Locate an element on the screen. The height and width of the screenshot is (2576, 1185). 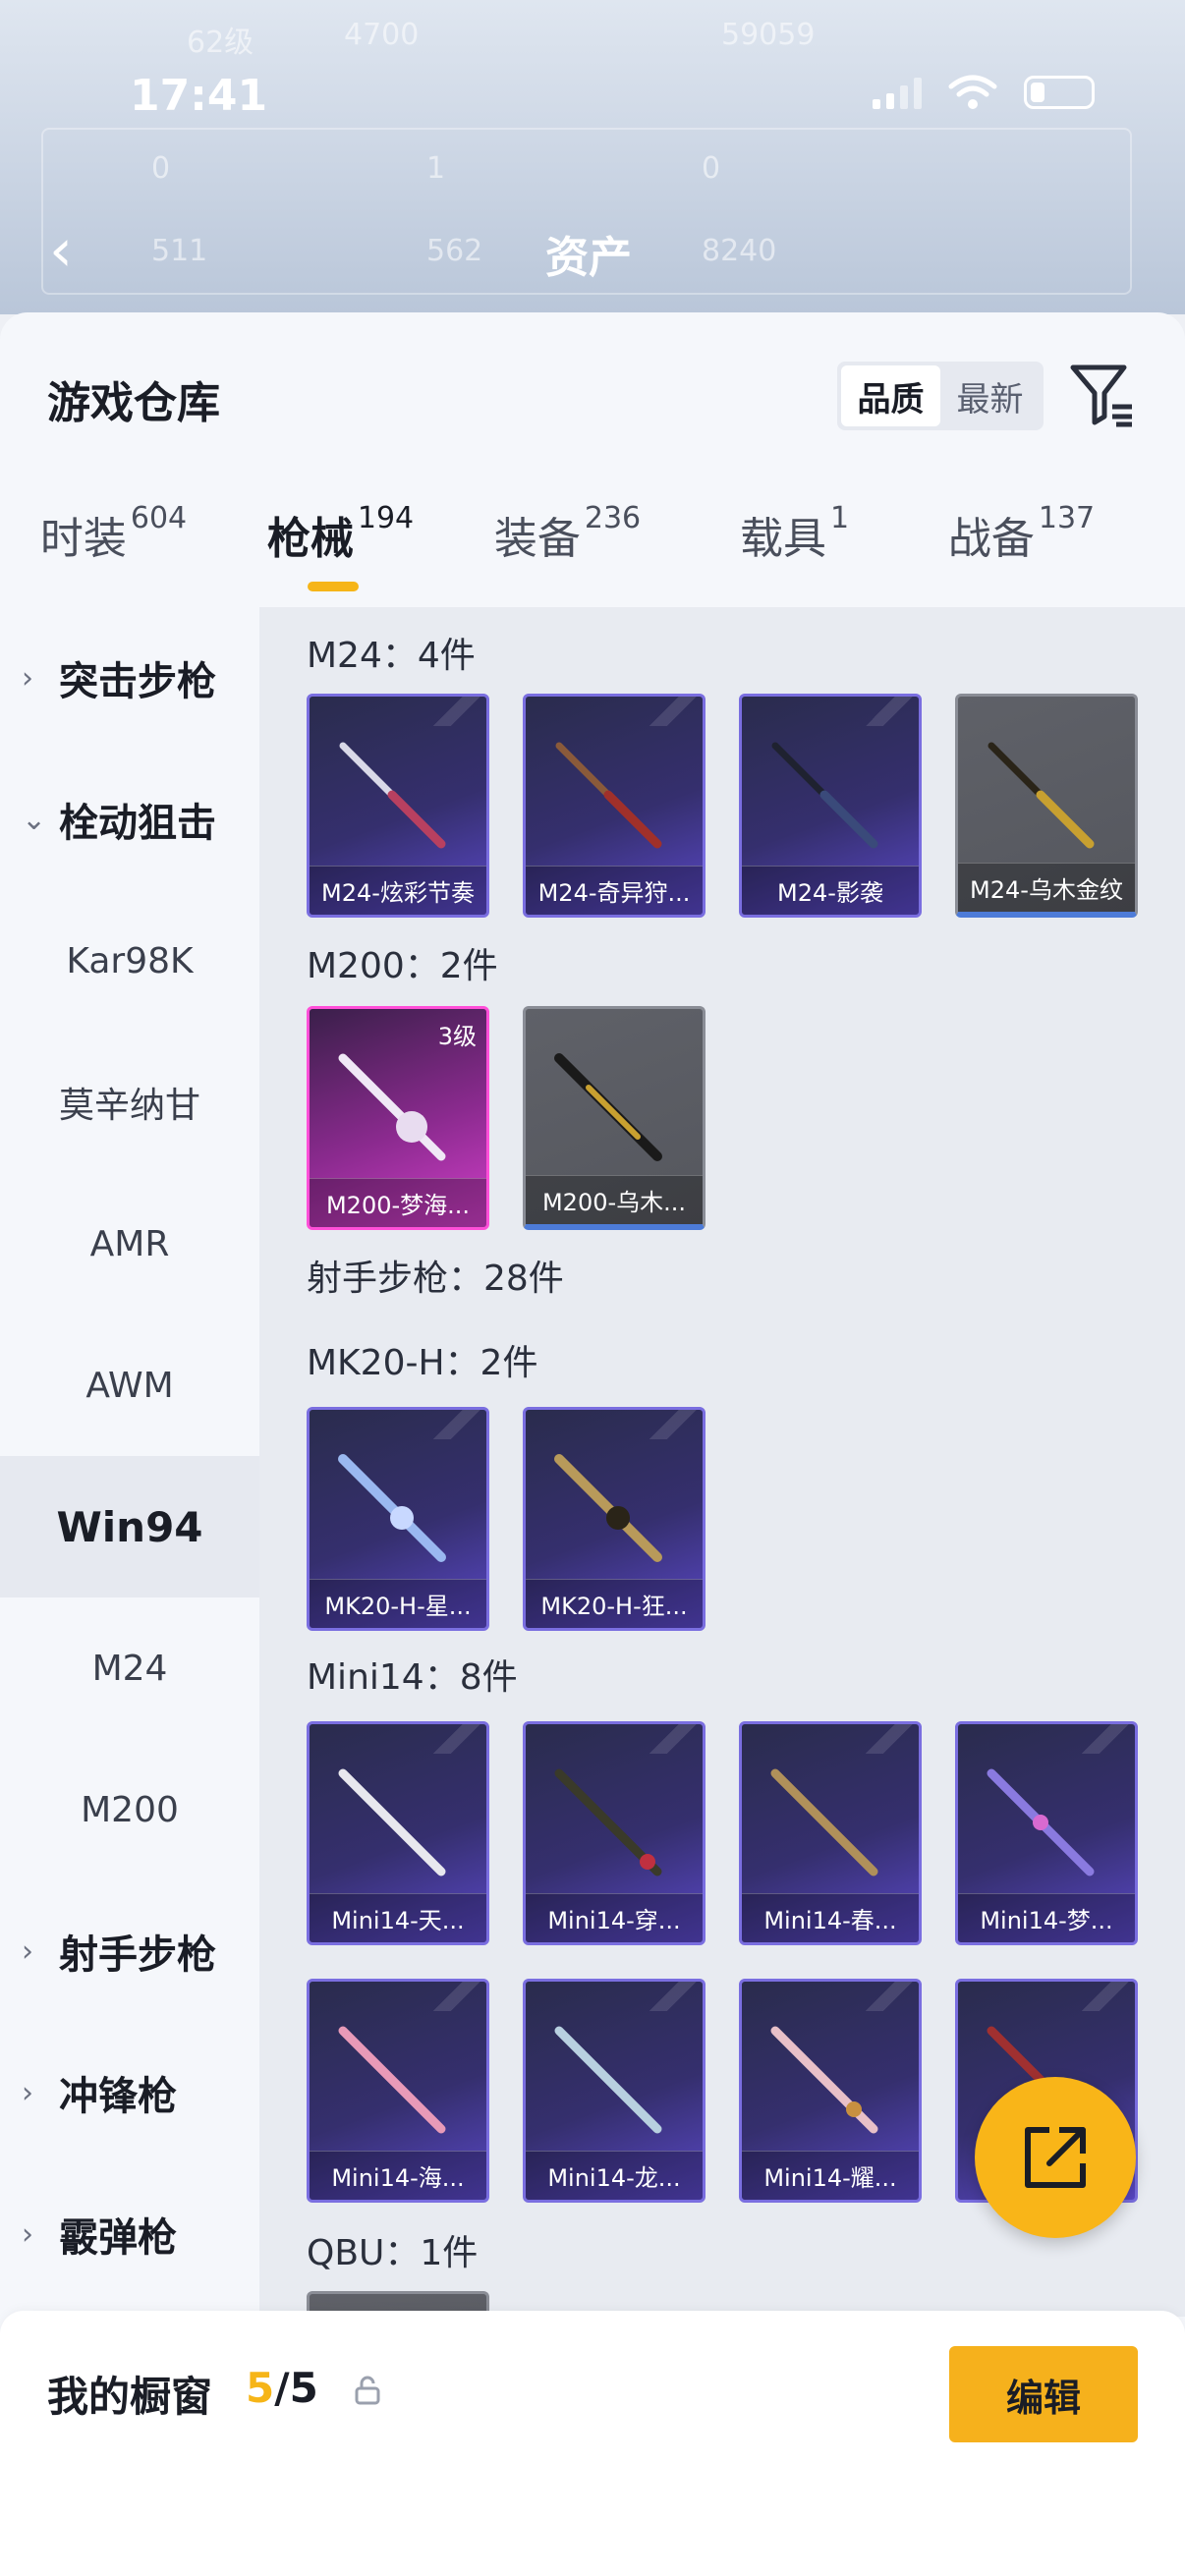
skin-name: M24-影袭 is located at coordinates (831, 890).